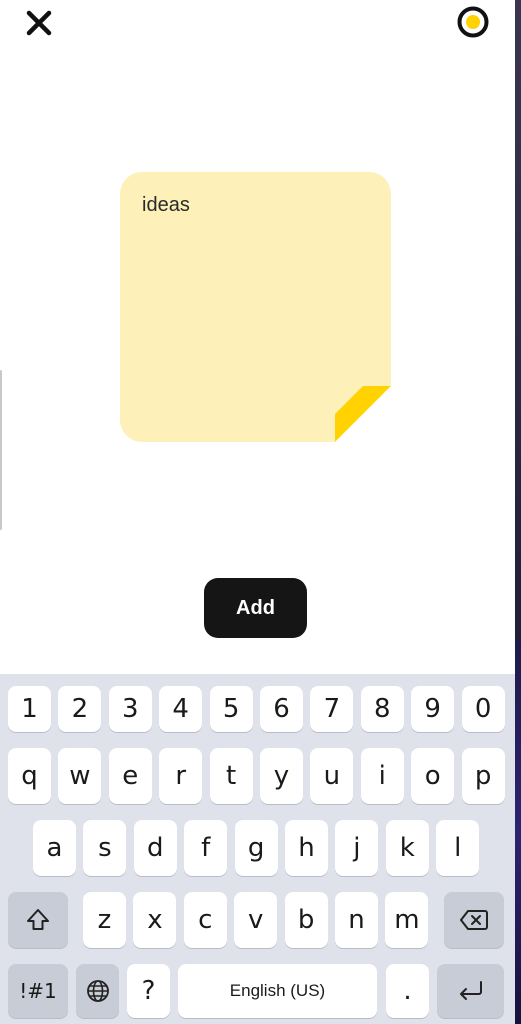 This screenshot has height=1024, width=521. What do you see at coordinates (332, 776) in the screenshot?
I see `key-u: u` at bounding box center [332, 776].